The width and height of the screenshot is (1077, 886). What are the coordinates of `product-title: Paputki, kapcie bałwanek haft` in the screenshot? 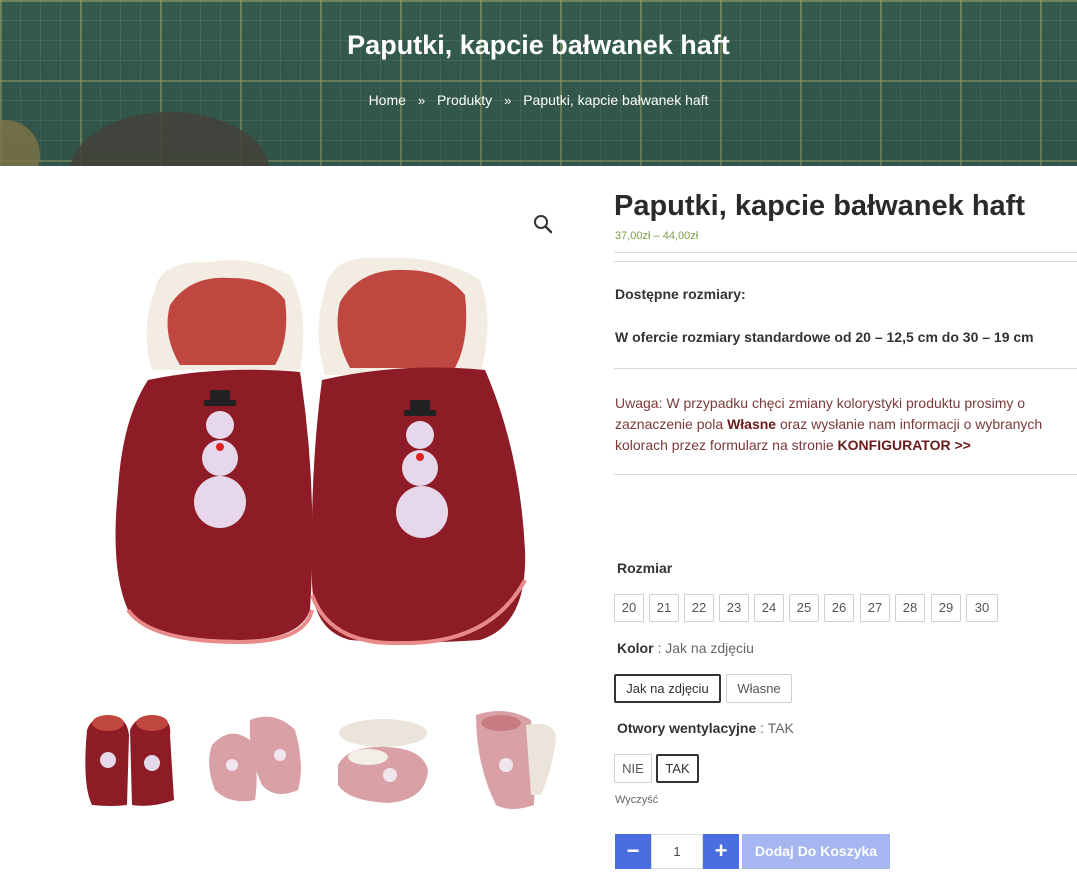 It's located at (819, 206).